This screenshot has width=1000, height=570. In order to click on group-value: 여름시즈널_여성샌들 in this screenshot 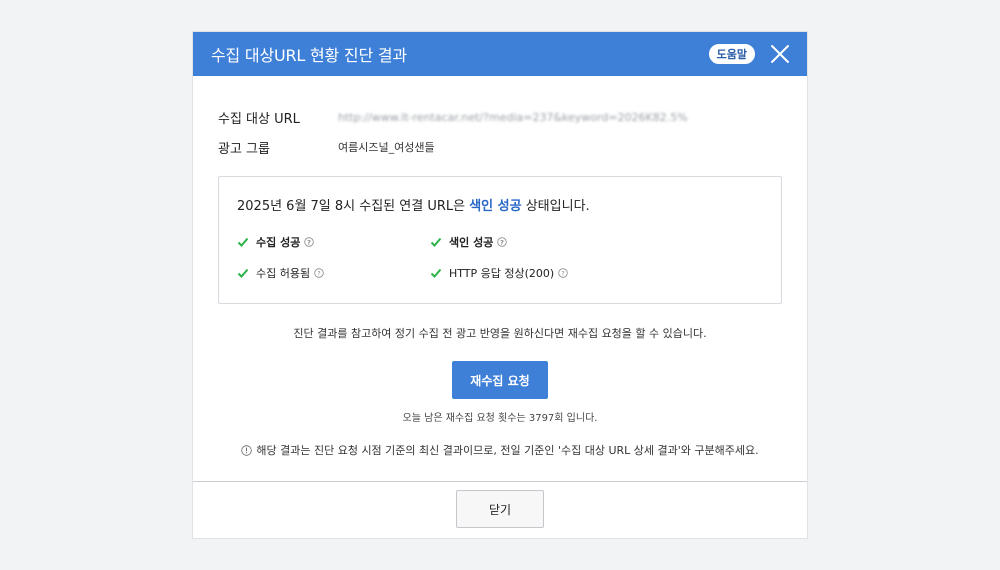, I will do `click(386, 147)`.